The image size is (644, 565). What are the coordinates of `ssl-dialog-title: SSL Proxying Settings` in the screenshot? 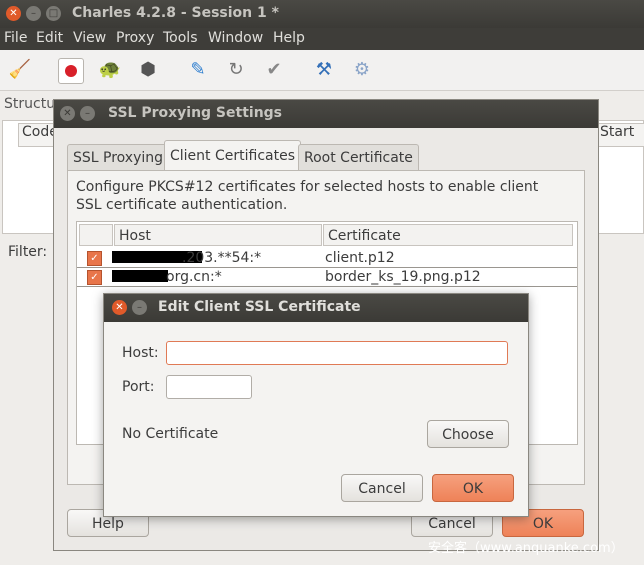 It's located at (195, 113).